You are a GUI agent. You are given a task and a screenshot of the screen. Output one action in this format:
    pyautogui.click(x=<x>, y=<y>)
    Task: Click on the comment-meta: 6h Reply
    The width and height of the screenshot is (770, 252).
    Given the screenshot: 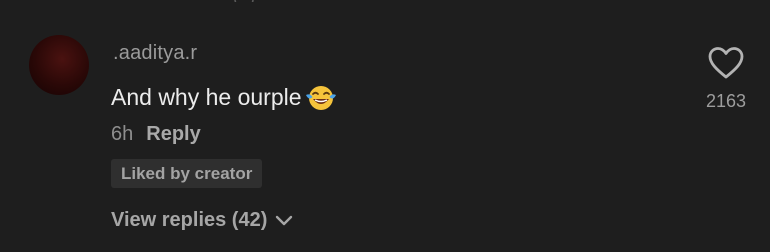 What is the action you would take?
    pyautogui.click(x=156, y=134)
    